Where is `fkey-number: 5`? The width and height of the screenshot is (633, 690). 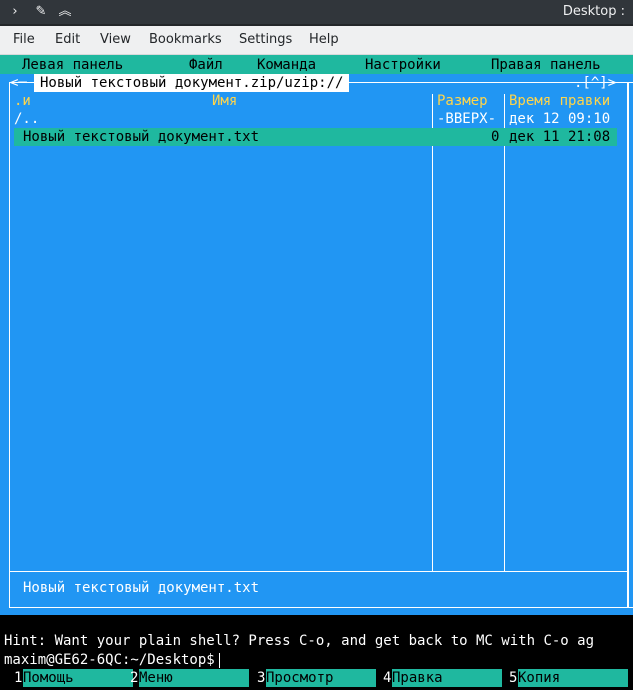 fkey-number: 5 is located at coordinates (513, 678).